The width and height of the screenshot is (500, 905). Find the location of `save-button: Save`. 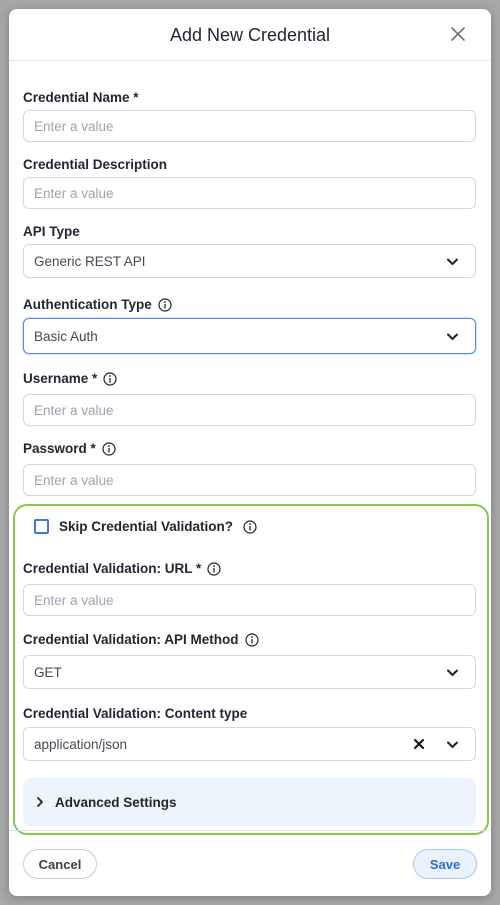

save-button: Save is located at coordinates (445, 864).